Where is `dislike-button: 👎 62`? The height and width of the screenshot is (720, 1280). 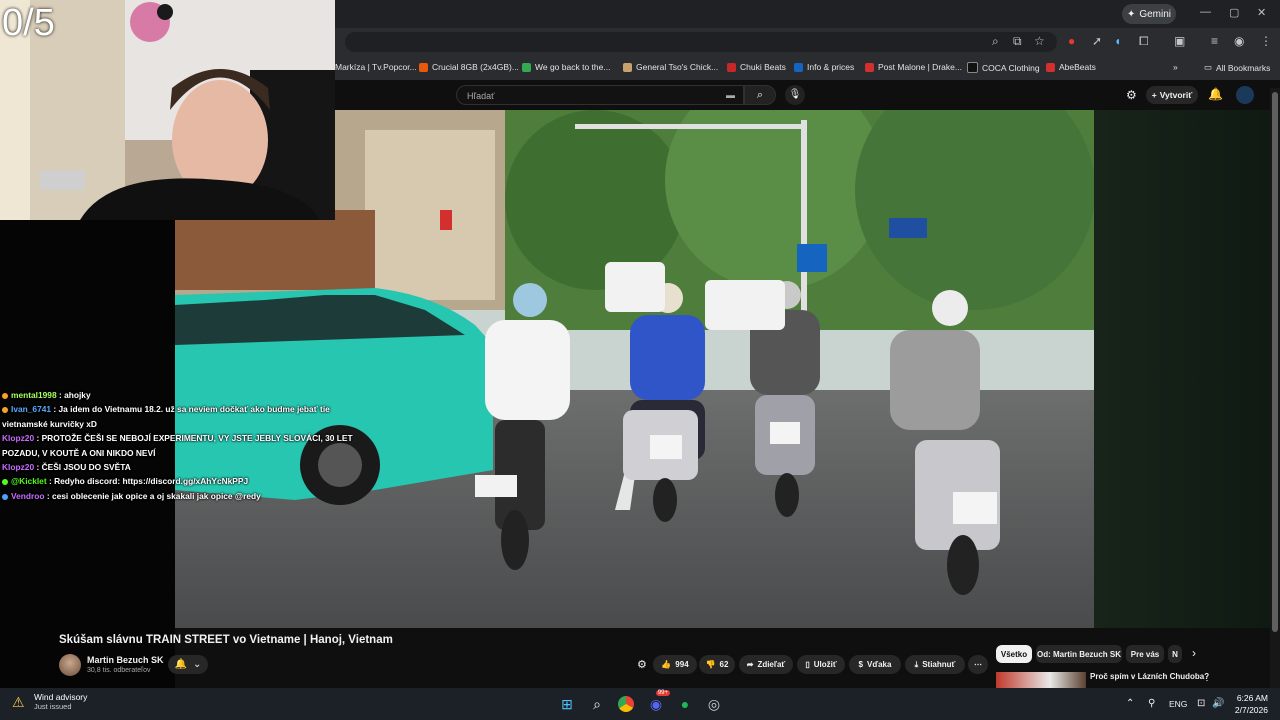
dislike-button: 👎 62 is located at coordinates (717, 664).